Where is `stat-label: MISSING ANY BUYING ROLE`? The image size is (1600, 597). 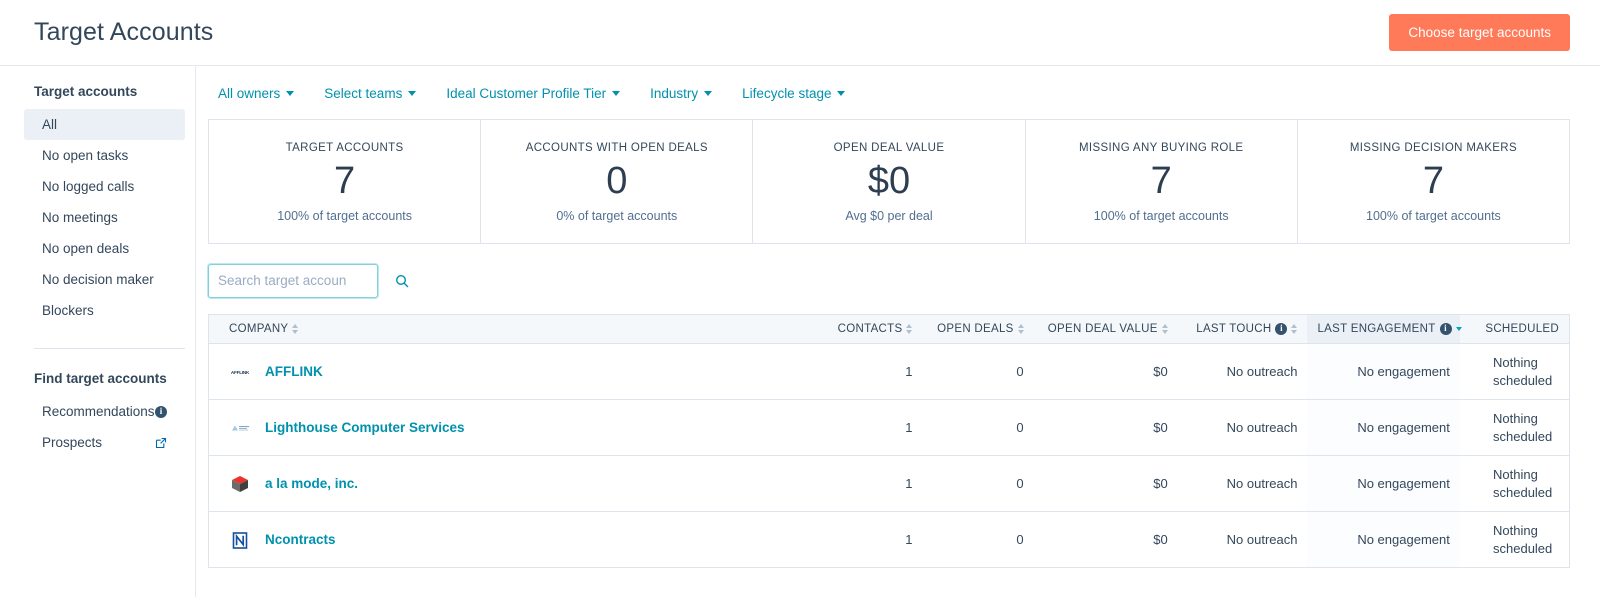
stat-label: MISSING ANY BUYING ROLE is located at coordinates (1161, 148).